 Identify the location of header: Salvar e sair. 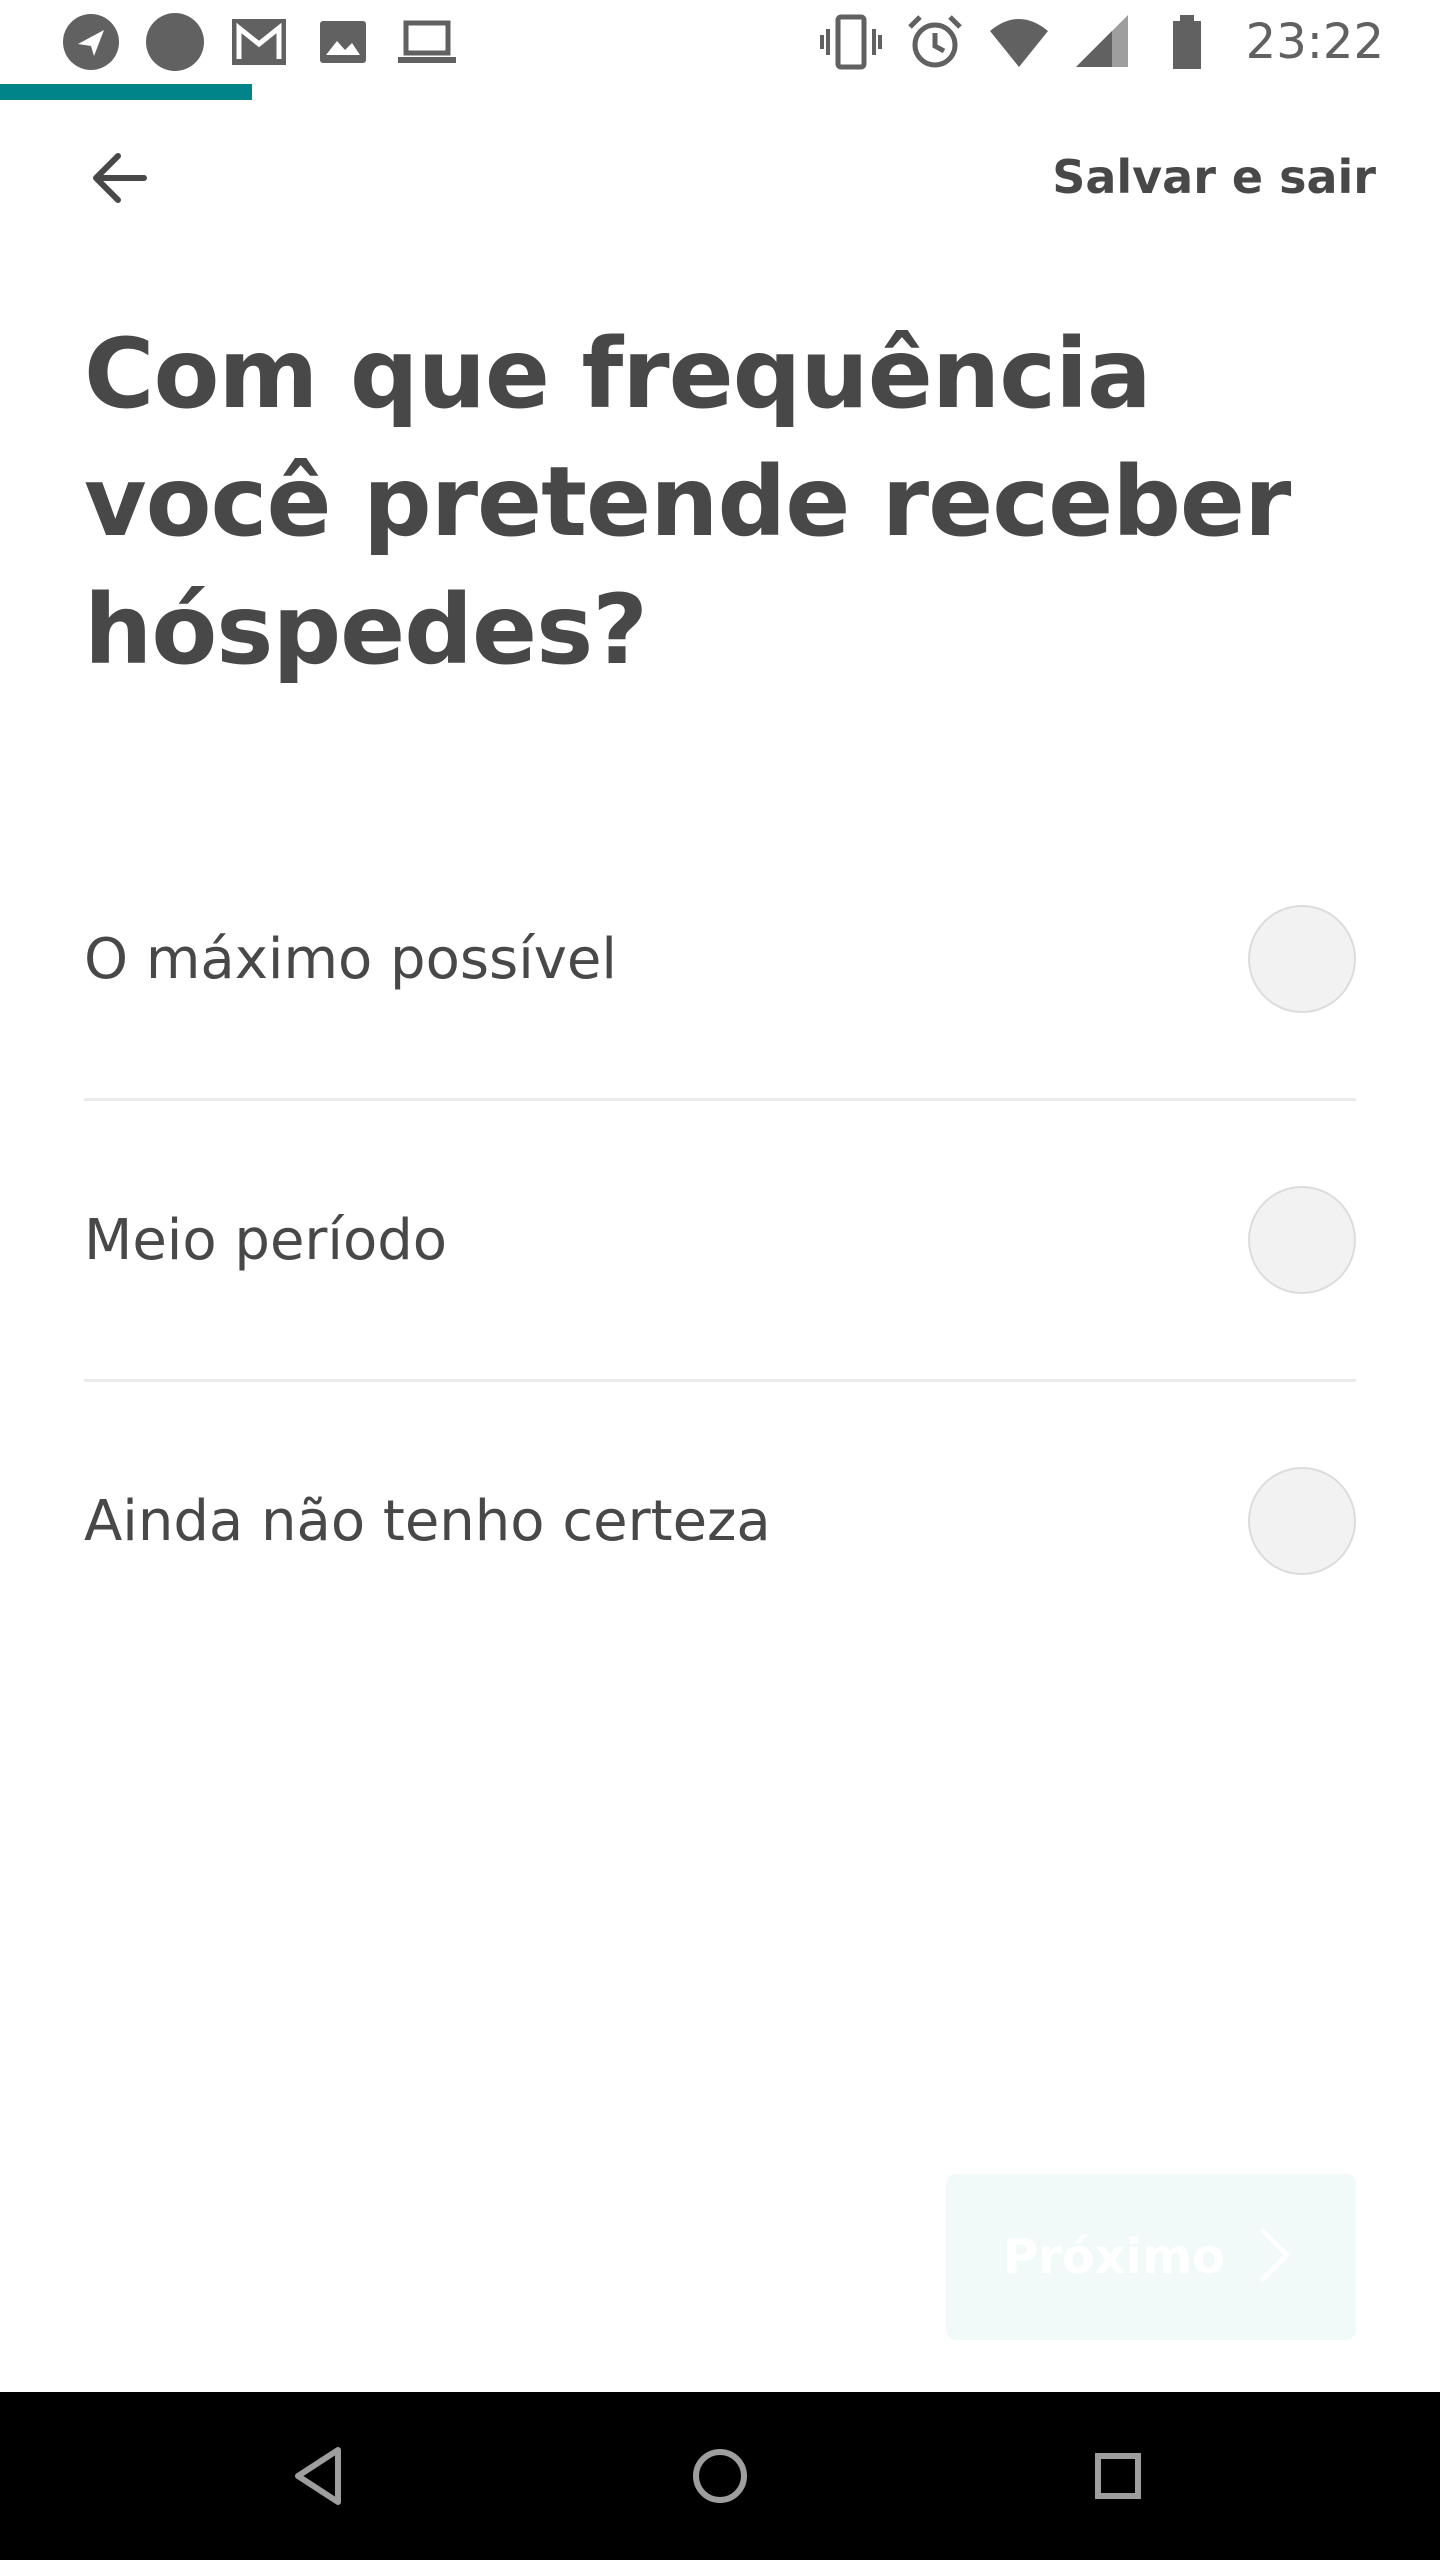
(720, 182).